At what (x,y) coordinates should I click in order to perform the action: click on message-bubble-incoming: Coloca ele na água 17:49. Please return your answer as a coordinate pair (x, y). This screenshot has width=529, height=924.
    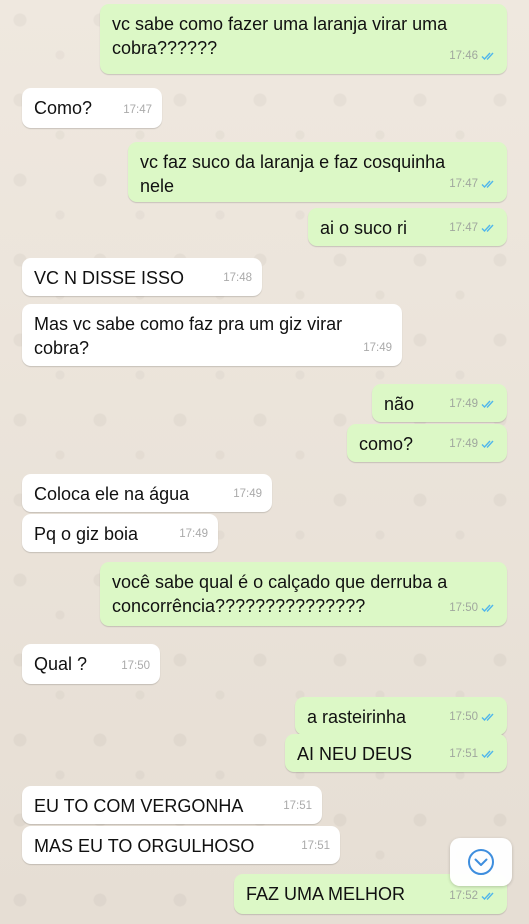
    Looking at the image, I should click on (147, 493).